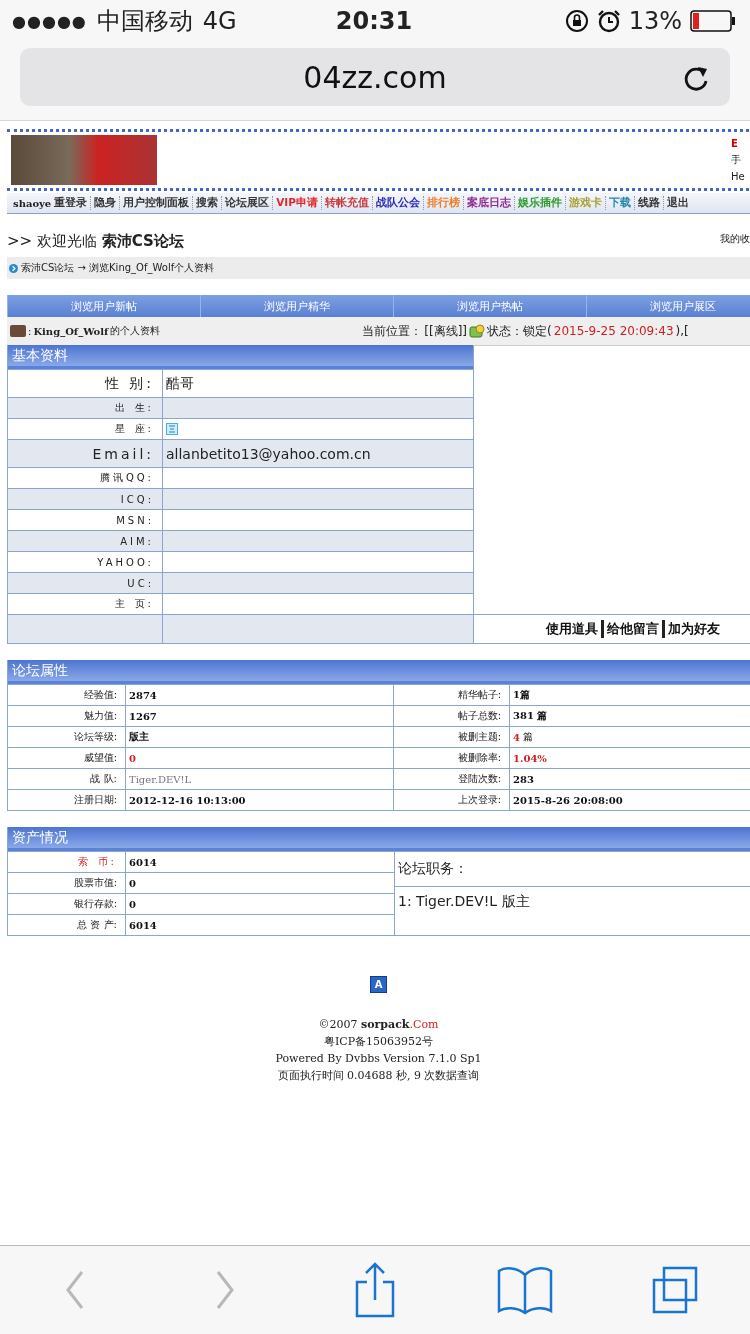 This screenshot has width=750, height=1334. I want to click on nav-link: 线路, so click(648, 203).